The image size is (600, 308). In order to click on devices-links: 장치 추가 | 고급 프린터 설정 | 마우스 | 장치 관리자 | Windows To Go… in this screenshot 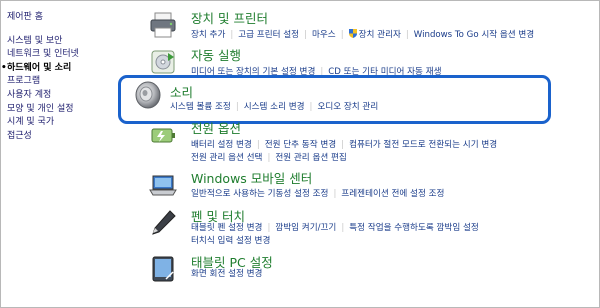, I will do `click(362, 34)`.